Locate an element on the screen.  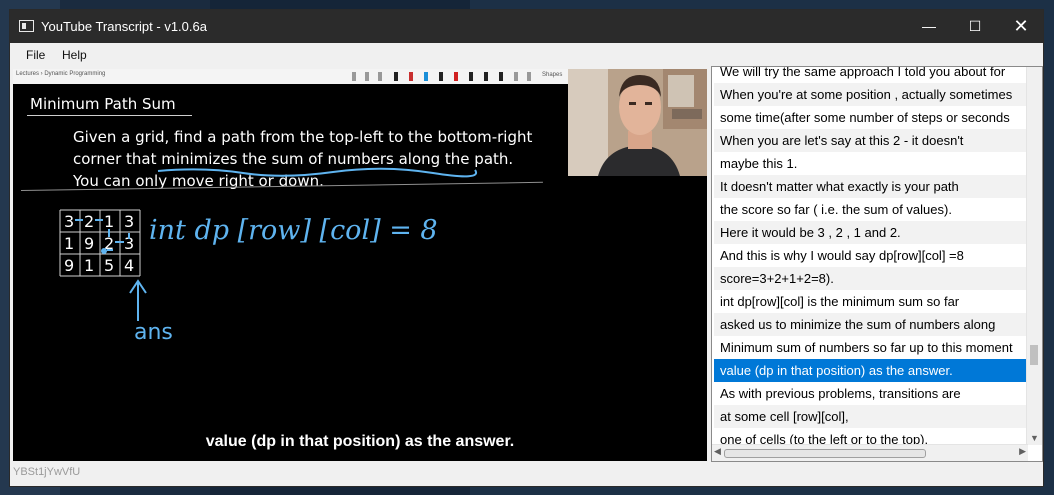
status-bar: YBSt1jYwVfU is located at coordinates (526, 474).